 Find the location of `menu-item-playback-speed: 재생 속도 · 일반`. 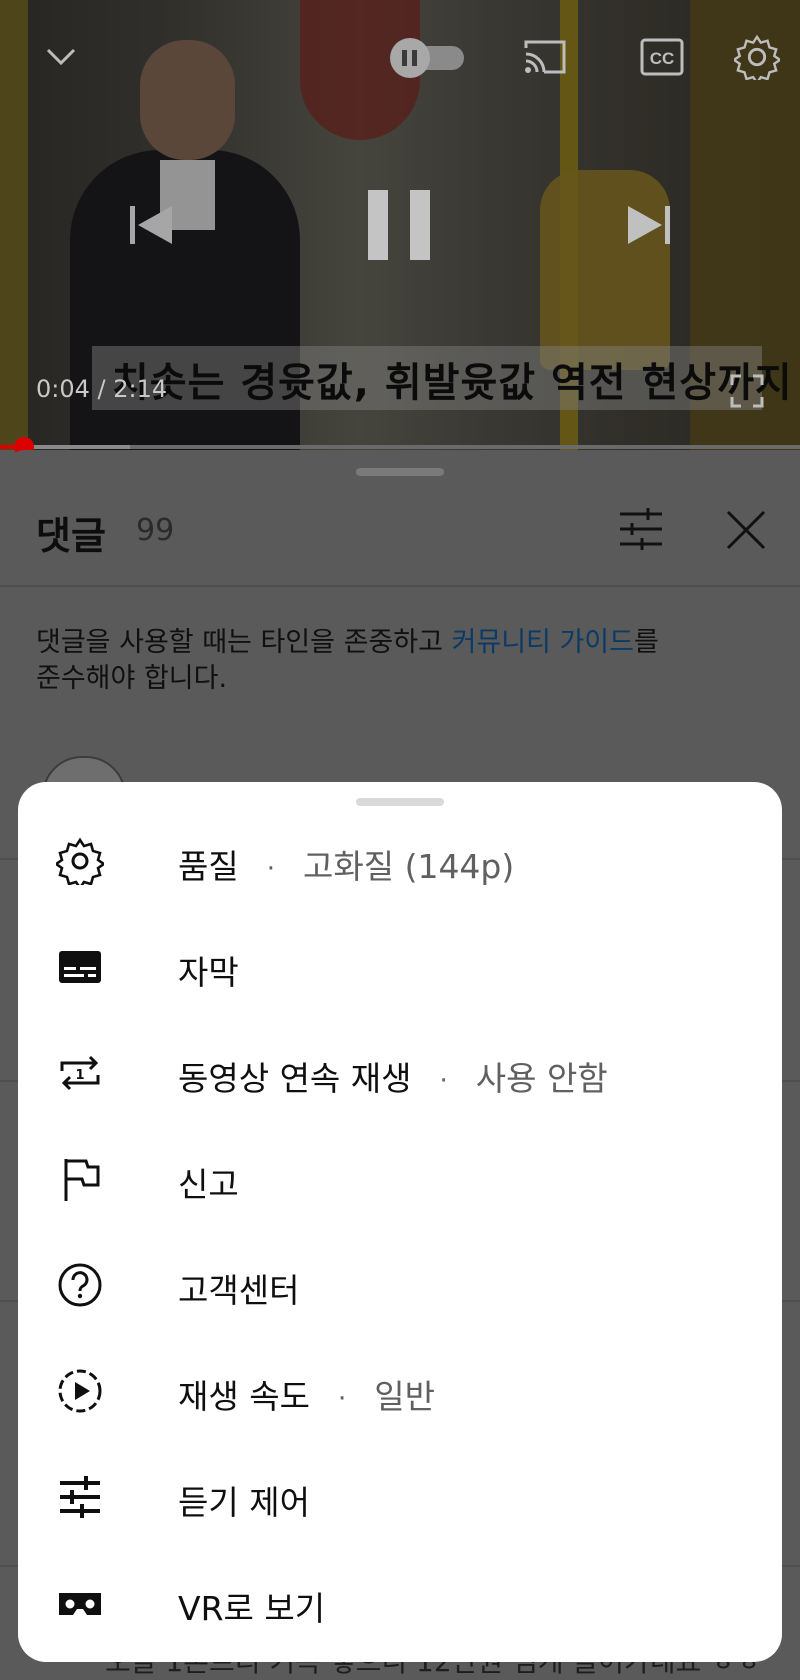

menu-item-playback-speed: 재생 속도 · 일반 is located at coordinates (400, 1393).